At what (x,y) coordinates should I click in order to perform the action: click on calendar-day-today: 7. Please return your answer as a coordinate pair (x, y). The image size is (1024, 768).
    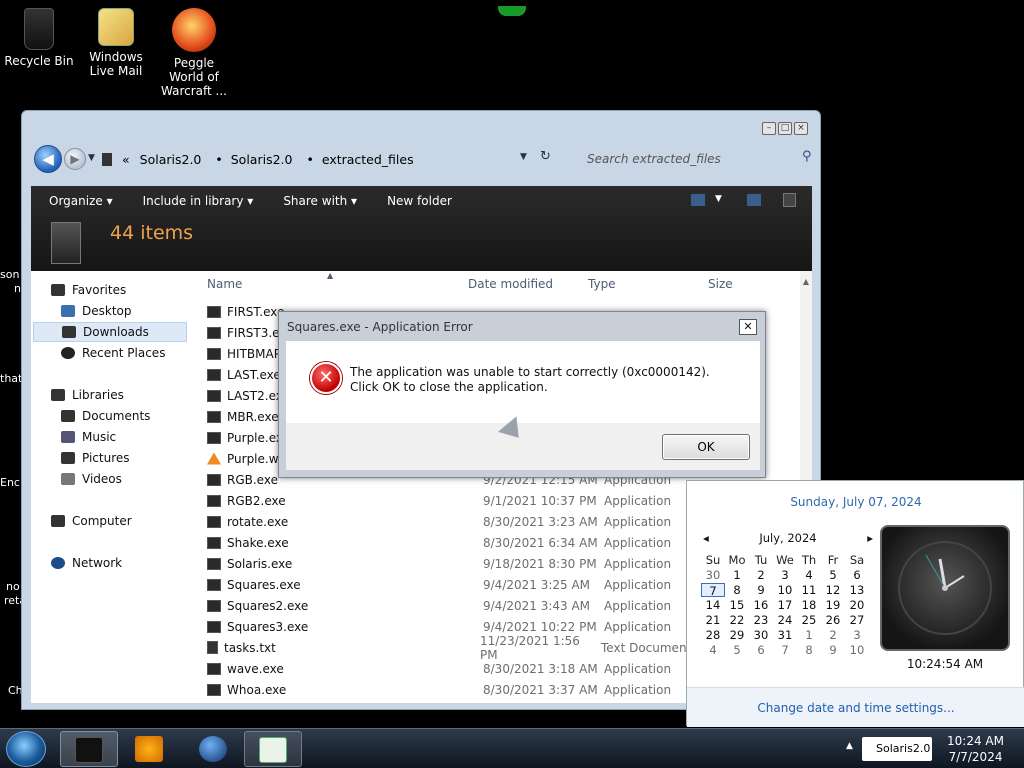
    Looking at the image, I should click on (713, 590).